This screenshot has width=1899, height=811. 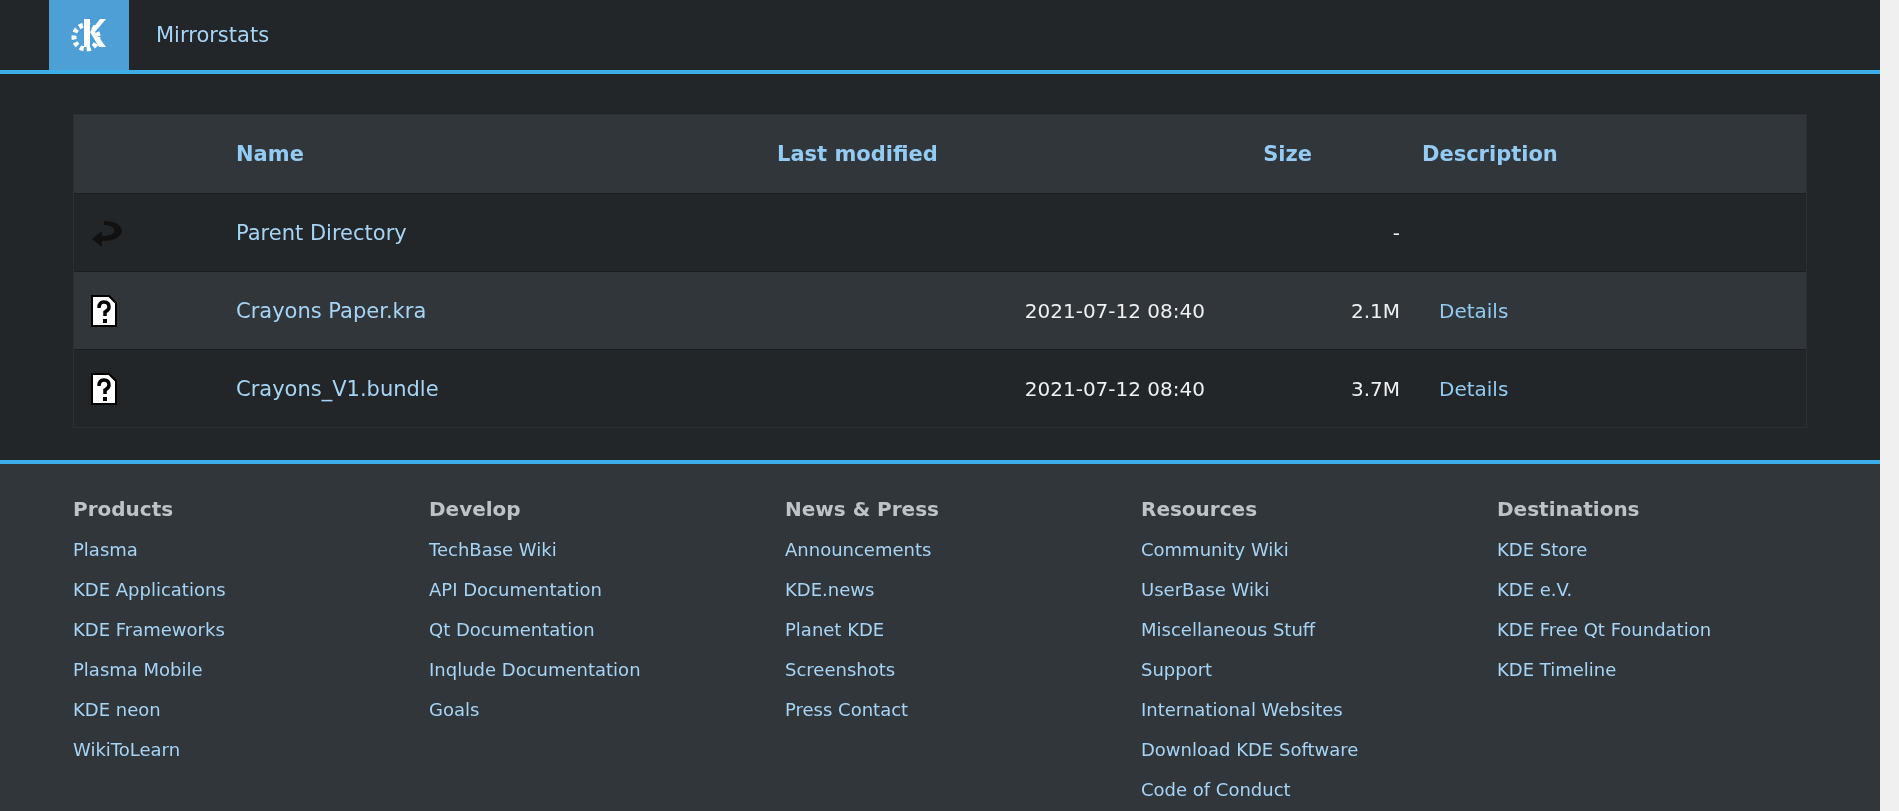 I want to click on column-header: Last modified, so click(x=1002, y=154).